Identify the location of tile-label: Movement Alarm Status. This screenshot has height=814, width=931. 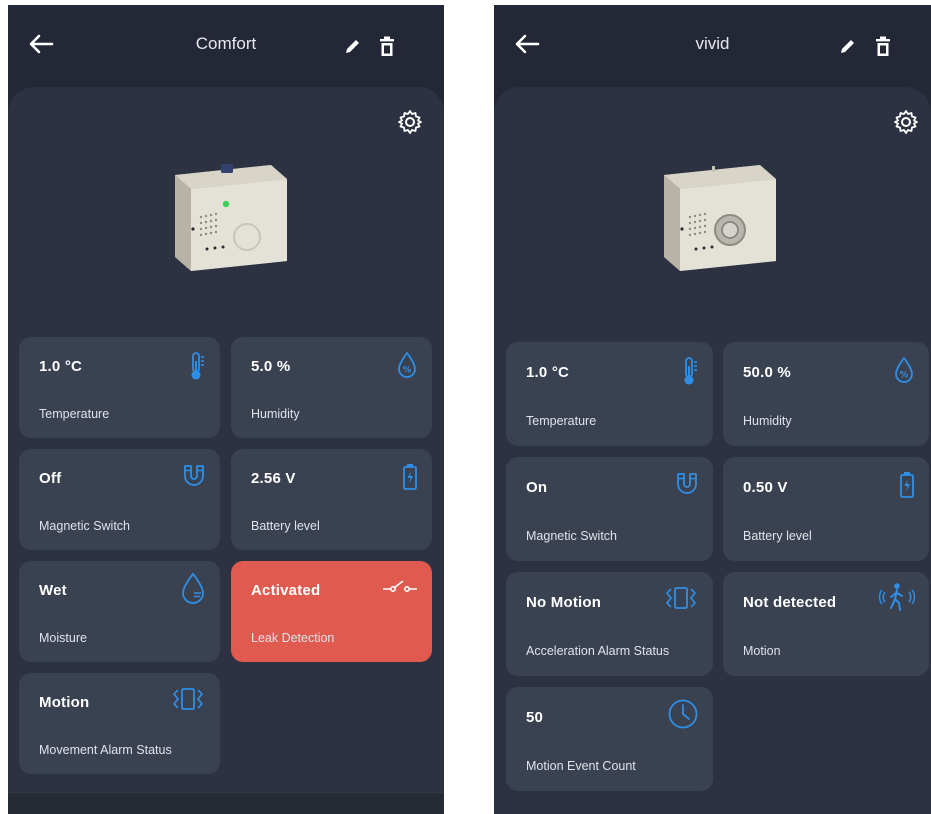
(105, 750).